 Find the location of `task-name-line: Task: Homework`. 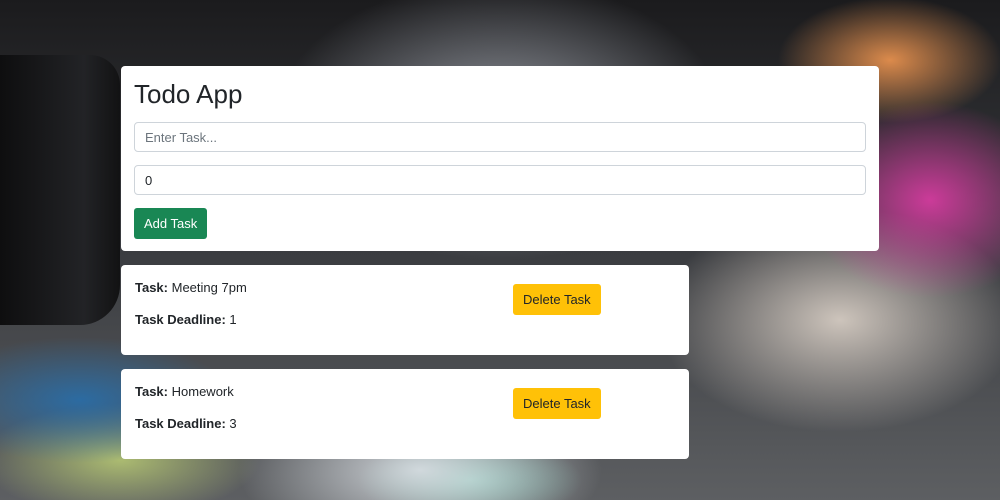

task-name-line: Task: Homework is located at coordinates (184, 392).